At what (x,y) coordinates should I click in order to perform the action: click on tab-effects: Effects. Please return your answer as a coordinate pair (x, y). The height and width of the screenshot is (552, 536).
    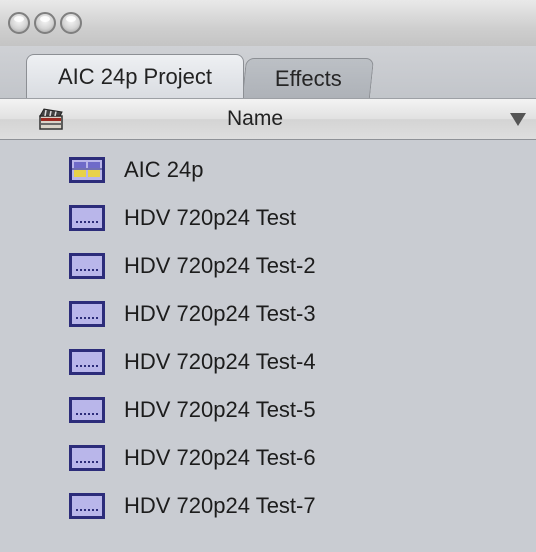
    Looking at the image, I should click on (308, 78).